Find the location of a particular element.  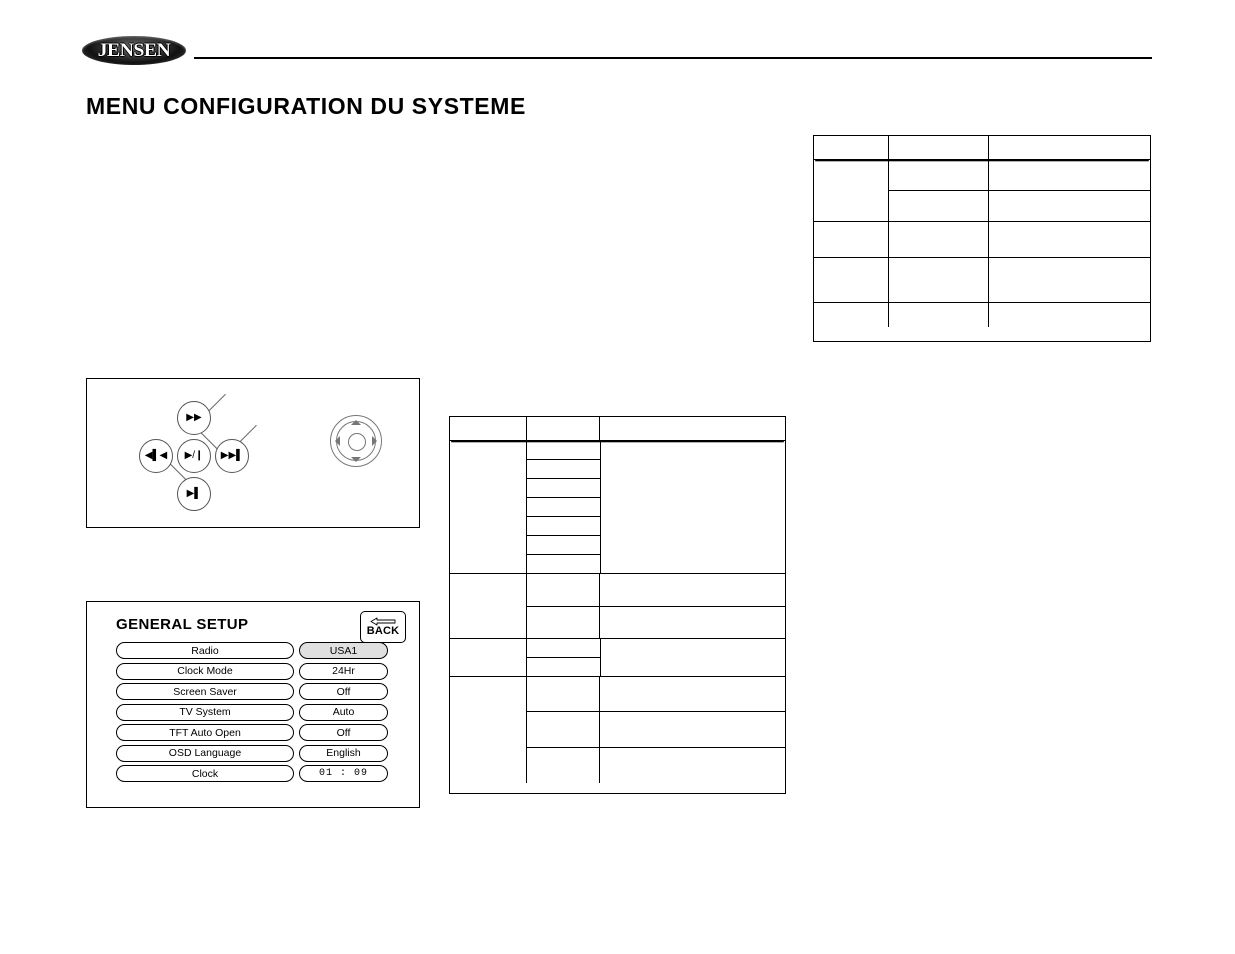

osd-label-radio: Radio is located at coordinates (205, 650).